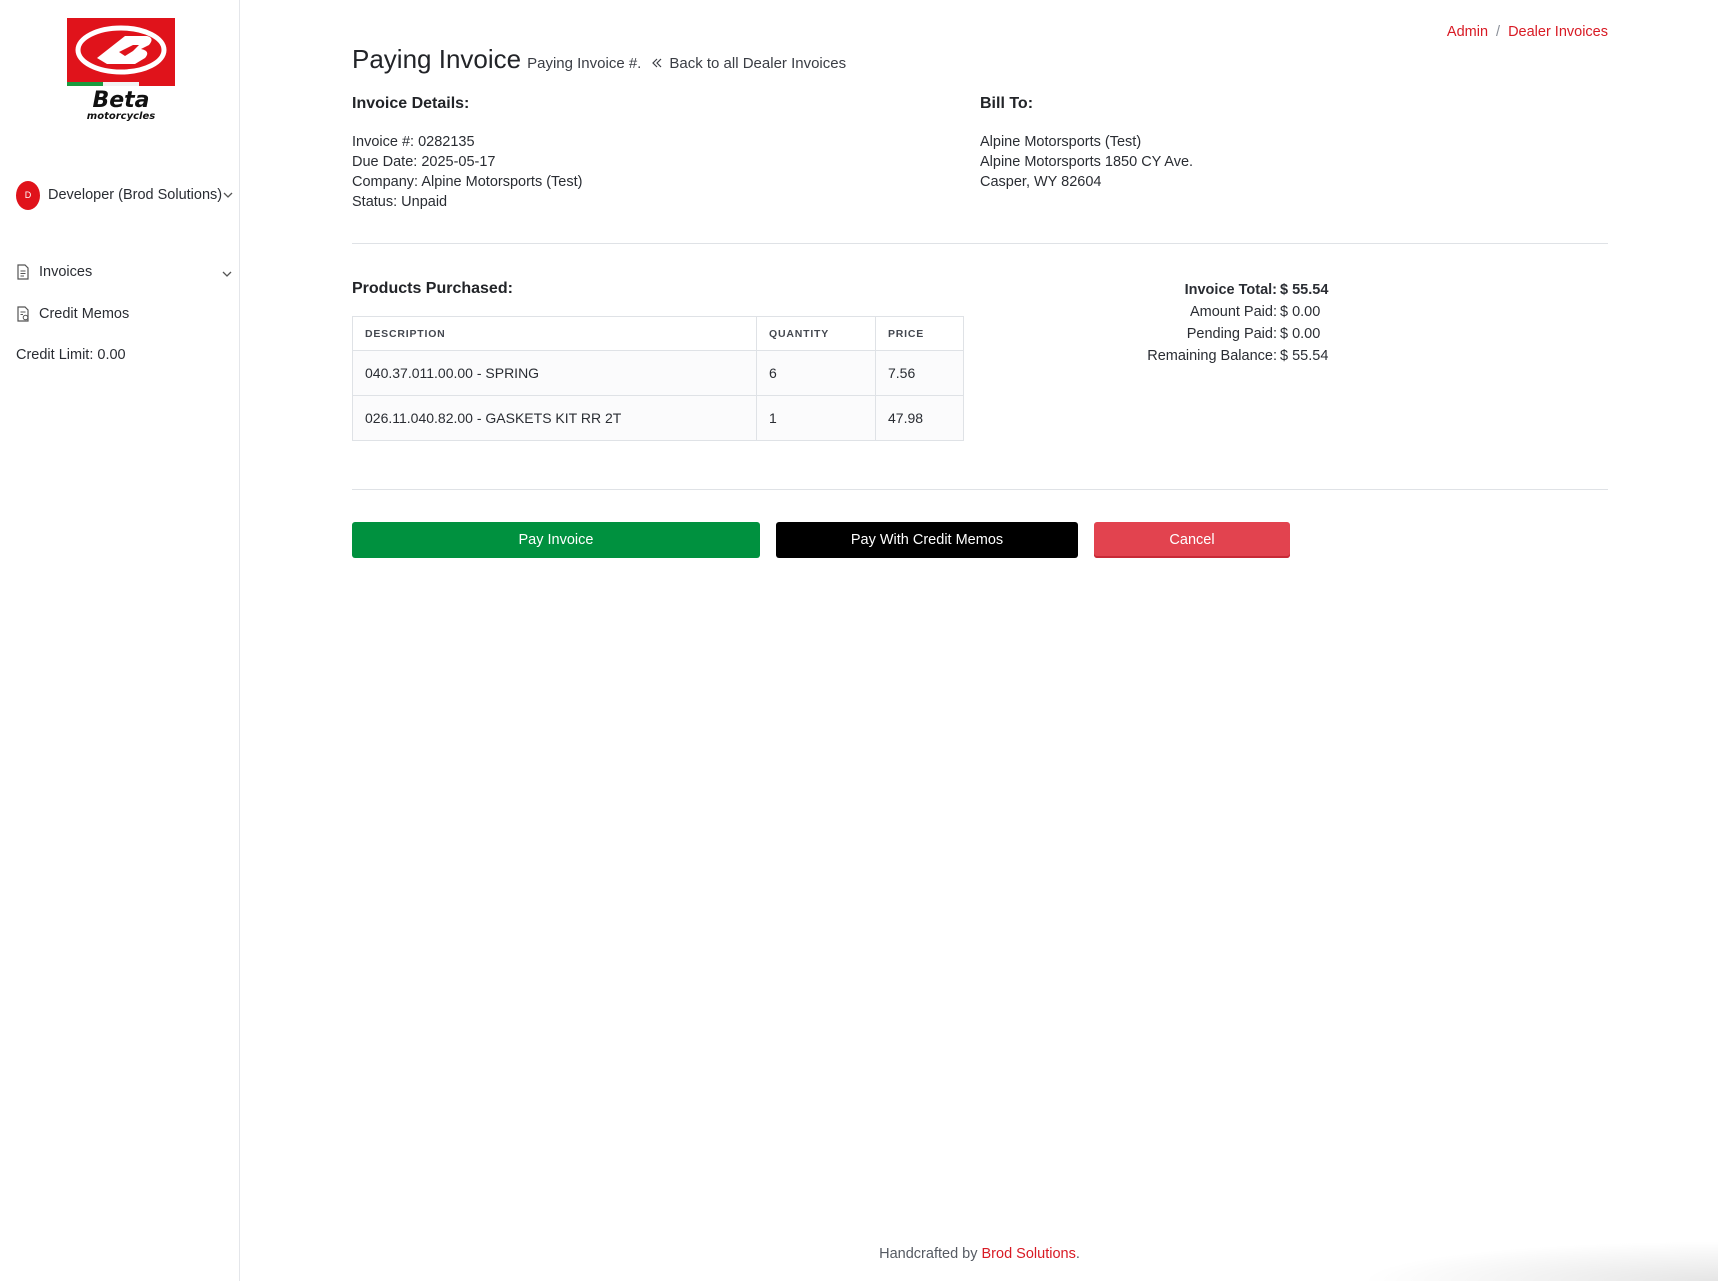 Image resolution: width=1718 pixels, height=1281 pixels. I want to click on invoice-status: Status: Unpaid, so click(400, 202).